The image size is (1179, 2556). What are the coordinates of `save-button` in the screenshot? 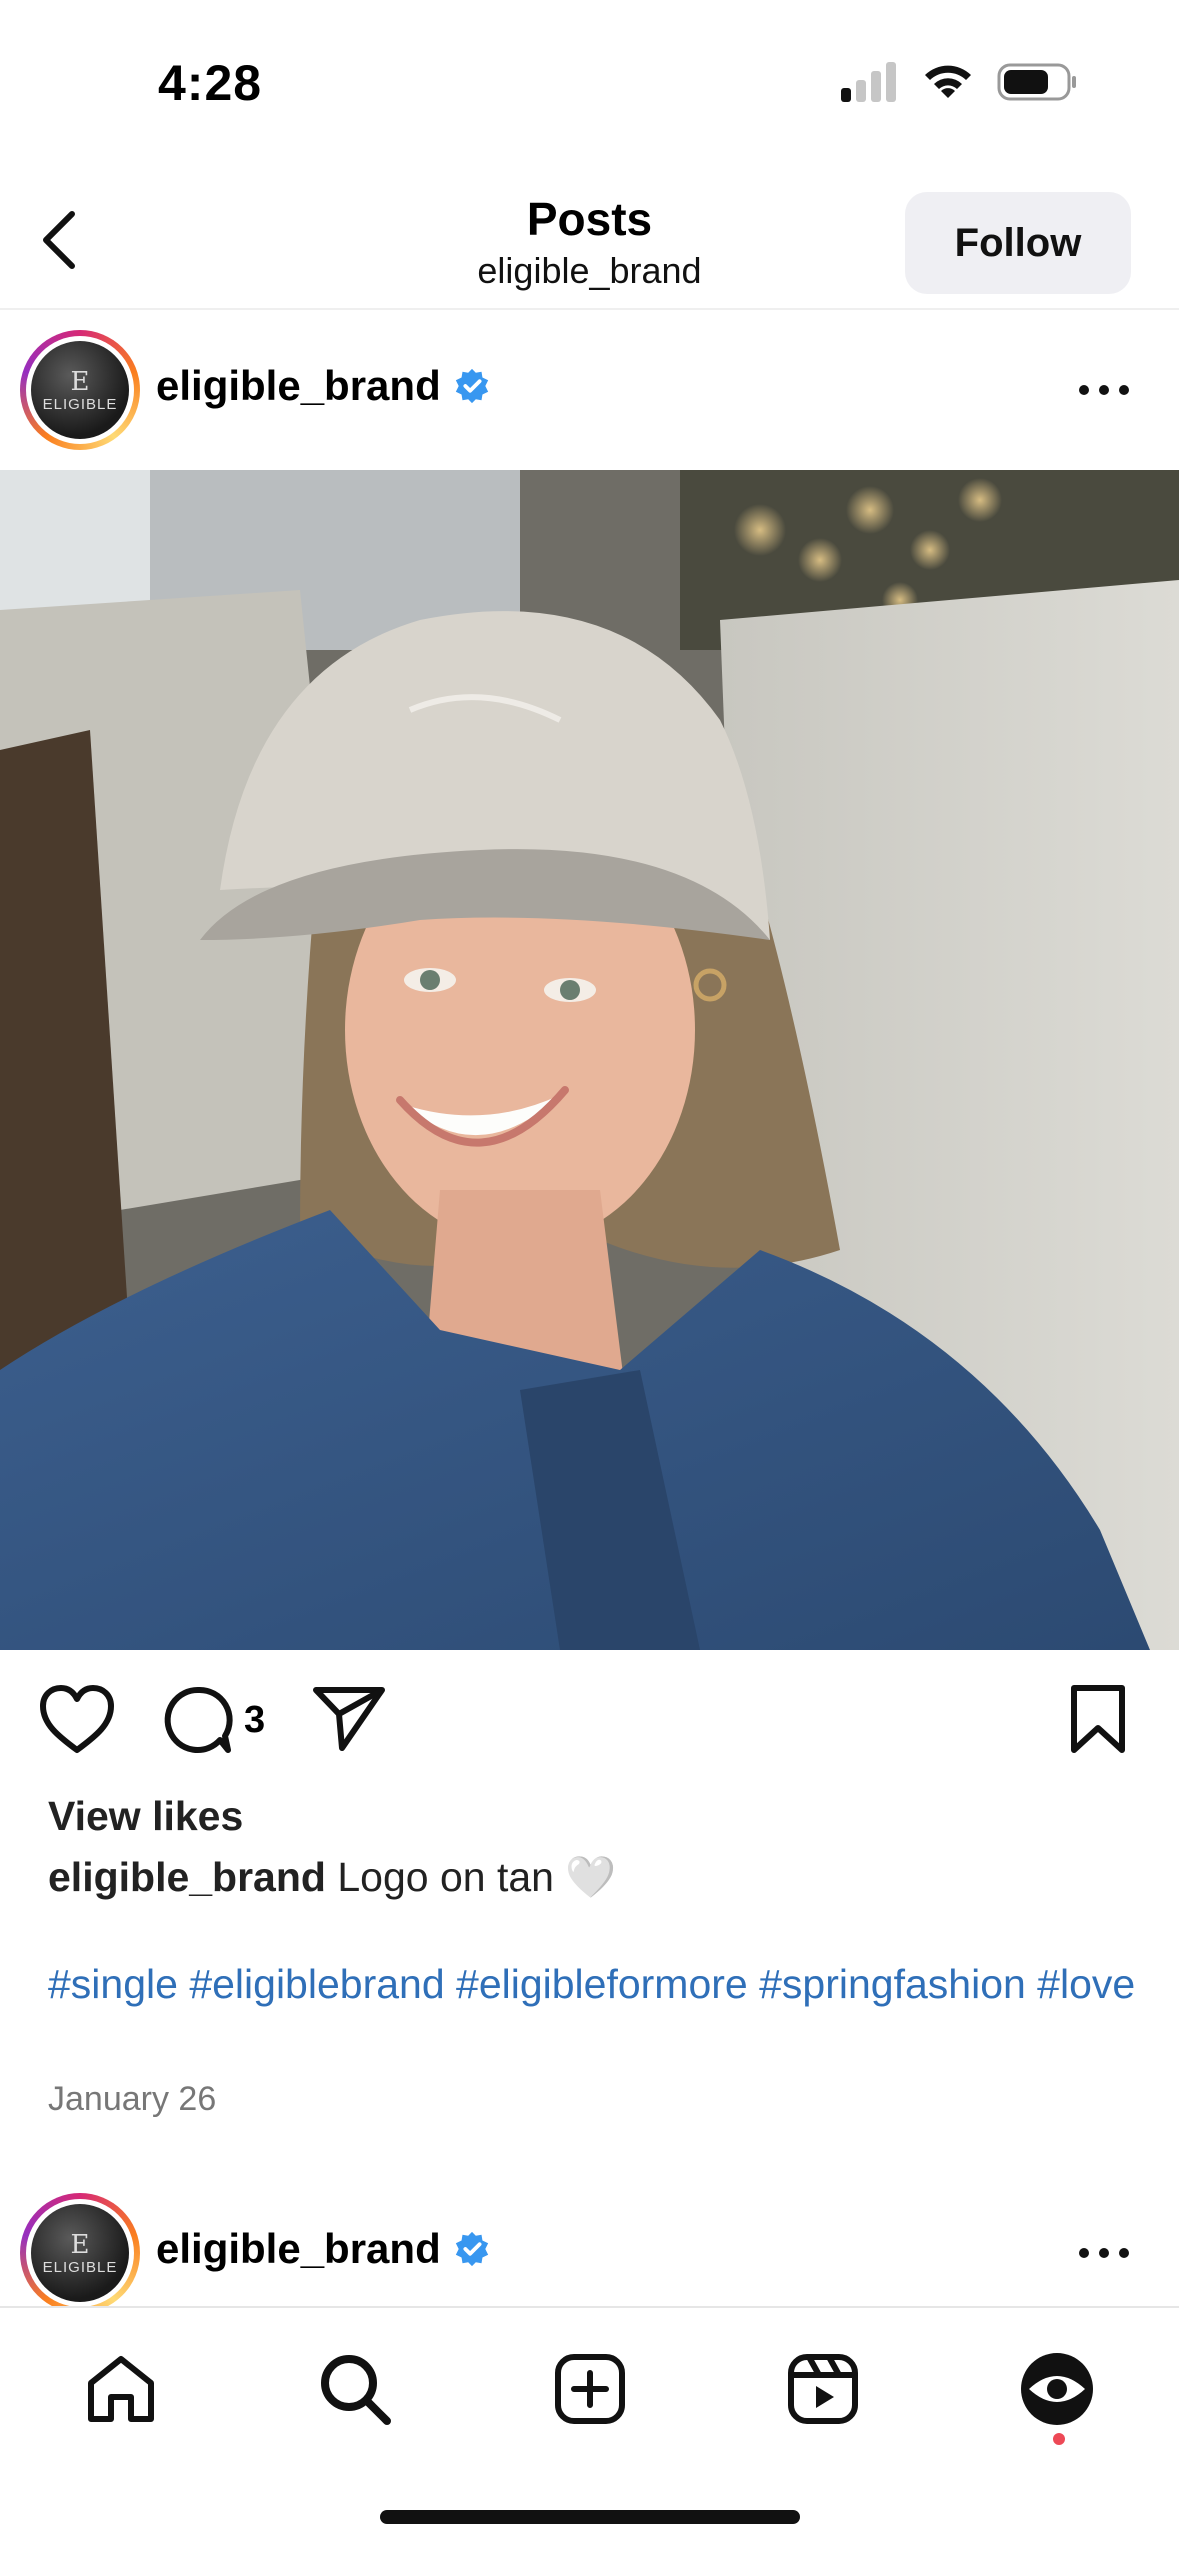 It's located at (1098, 1720).